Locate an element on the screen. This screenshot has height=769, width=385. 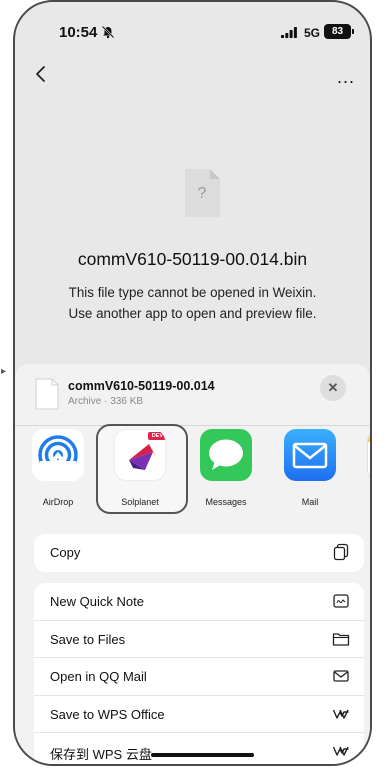
preview-file-name: commV610-50119-00.014.bin is located at coordinates (192, 259).